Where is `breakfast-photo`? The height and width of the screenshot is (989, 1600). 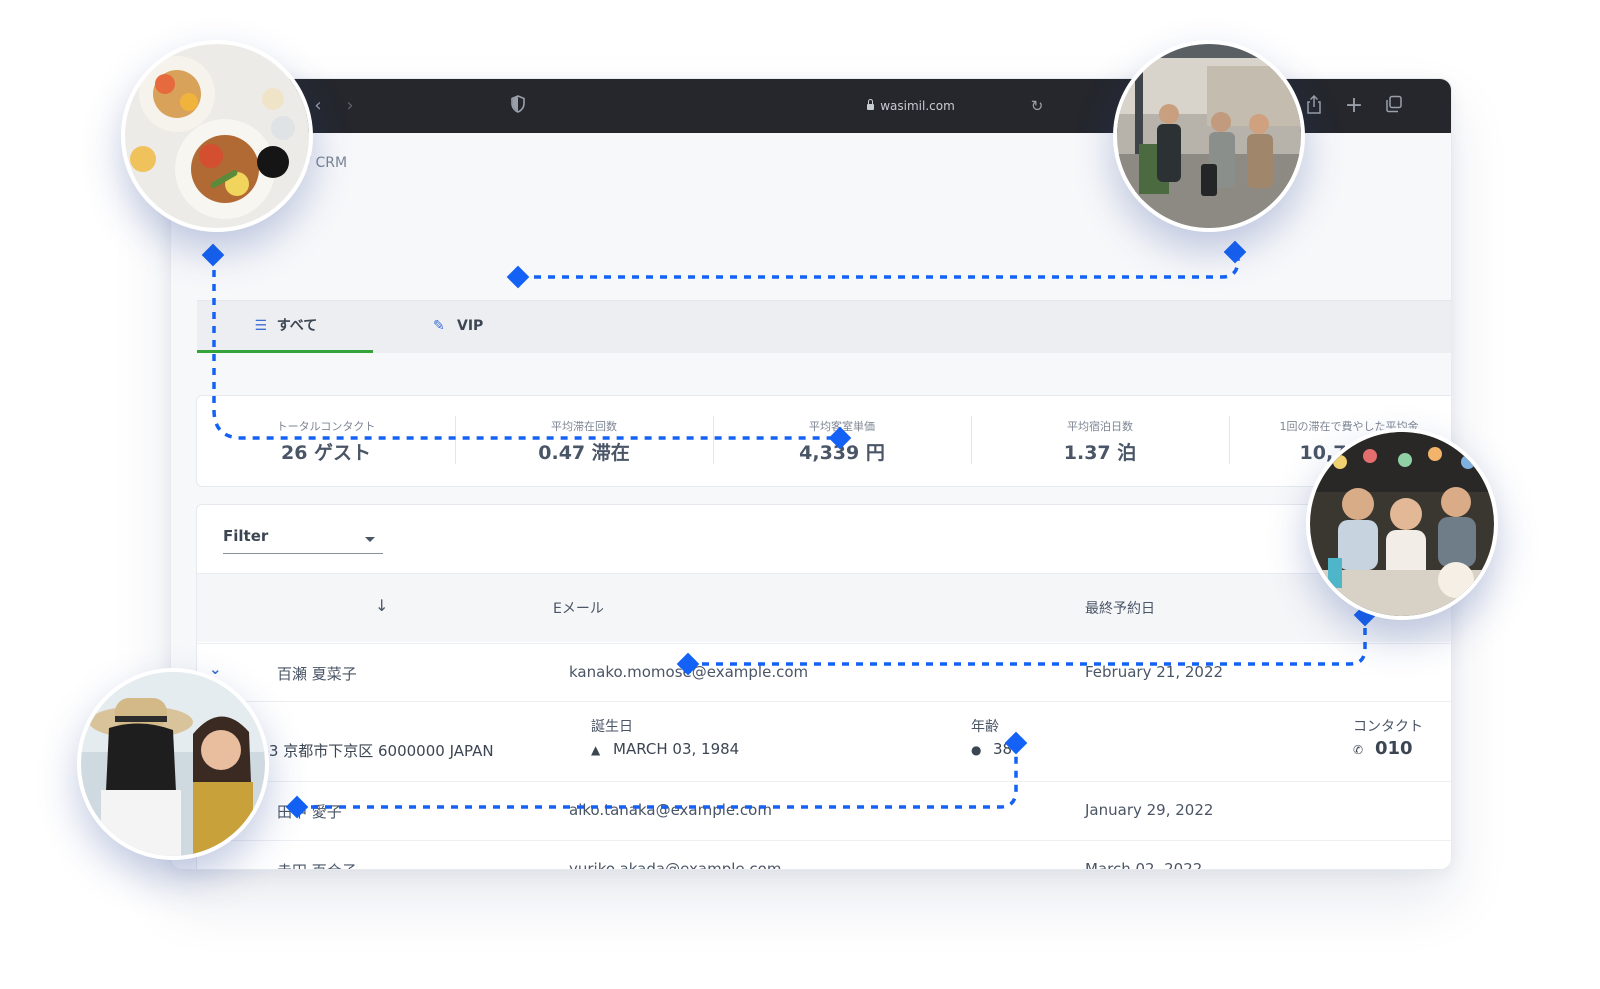 breakfast-photo is located at coordinates (217, 136).